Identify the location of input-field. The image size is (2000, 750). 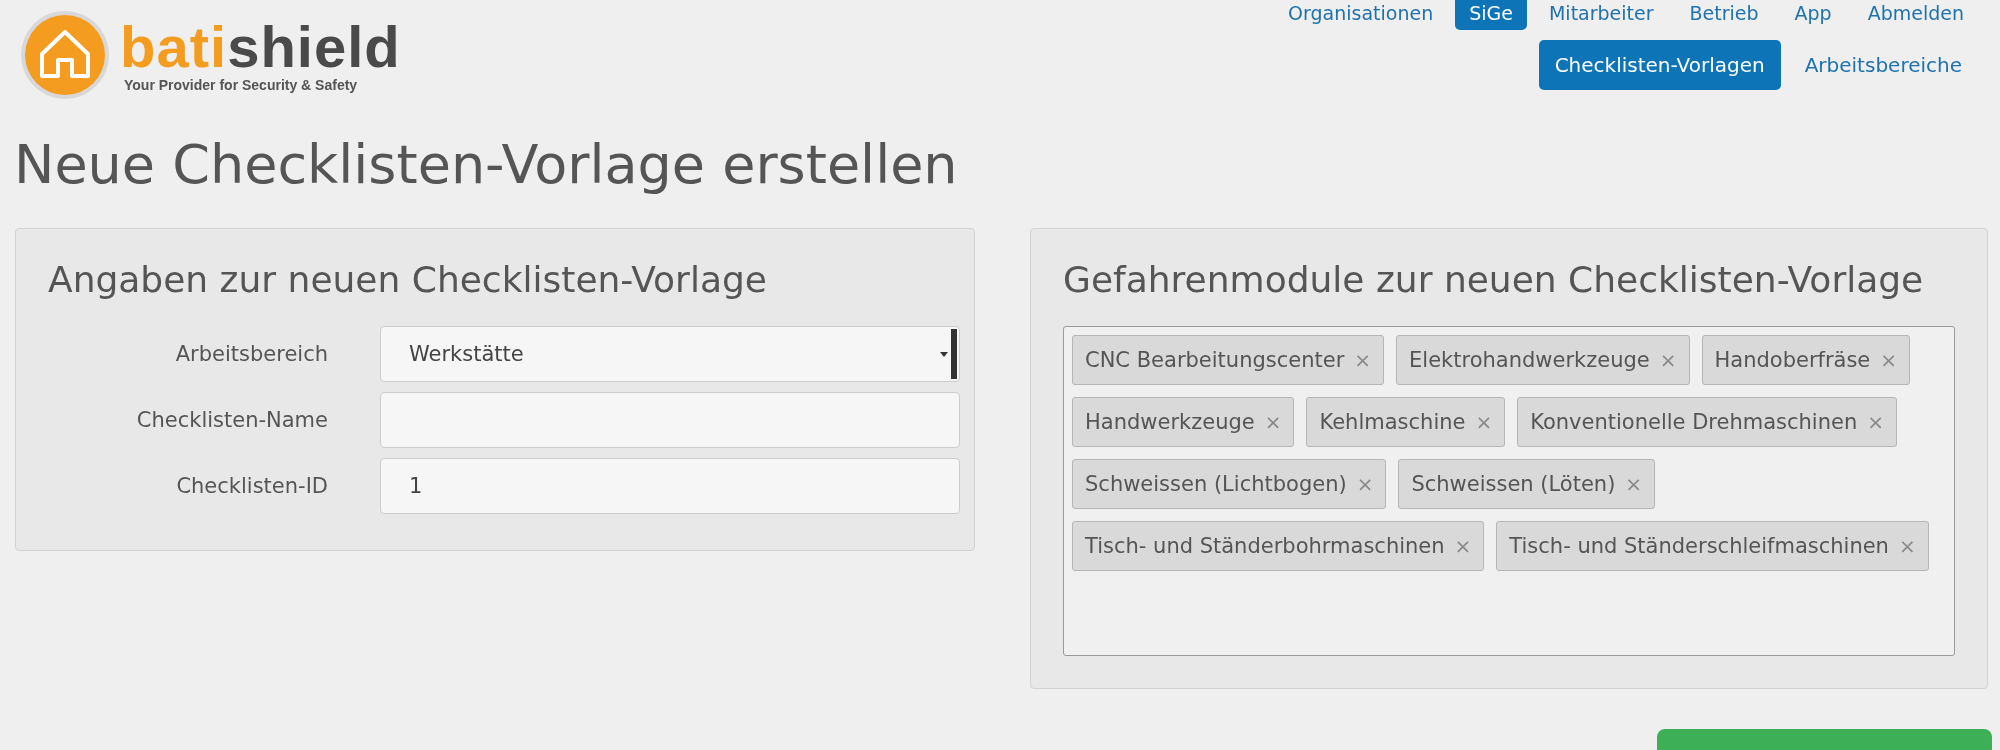
(670, 420).